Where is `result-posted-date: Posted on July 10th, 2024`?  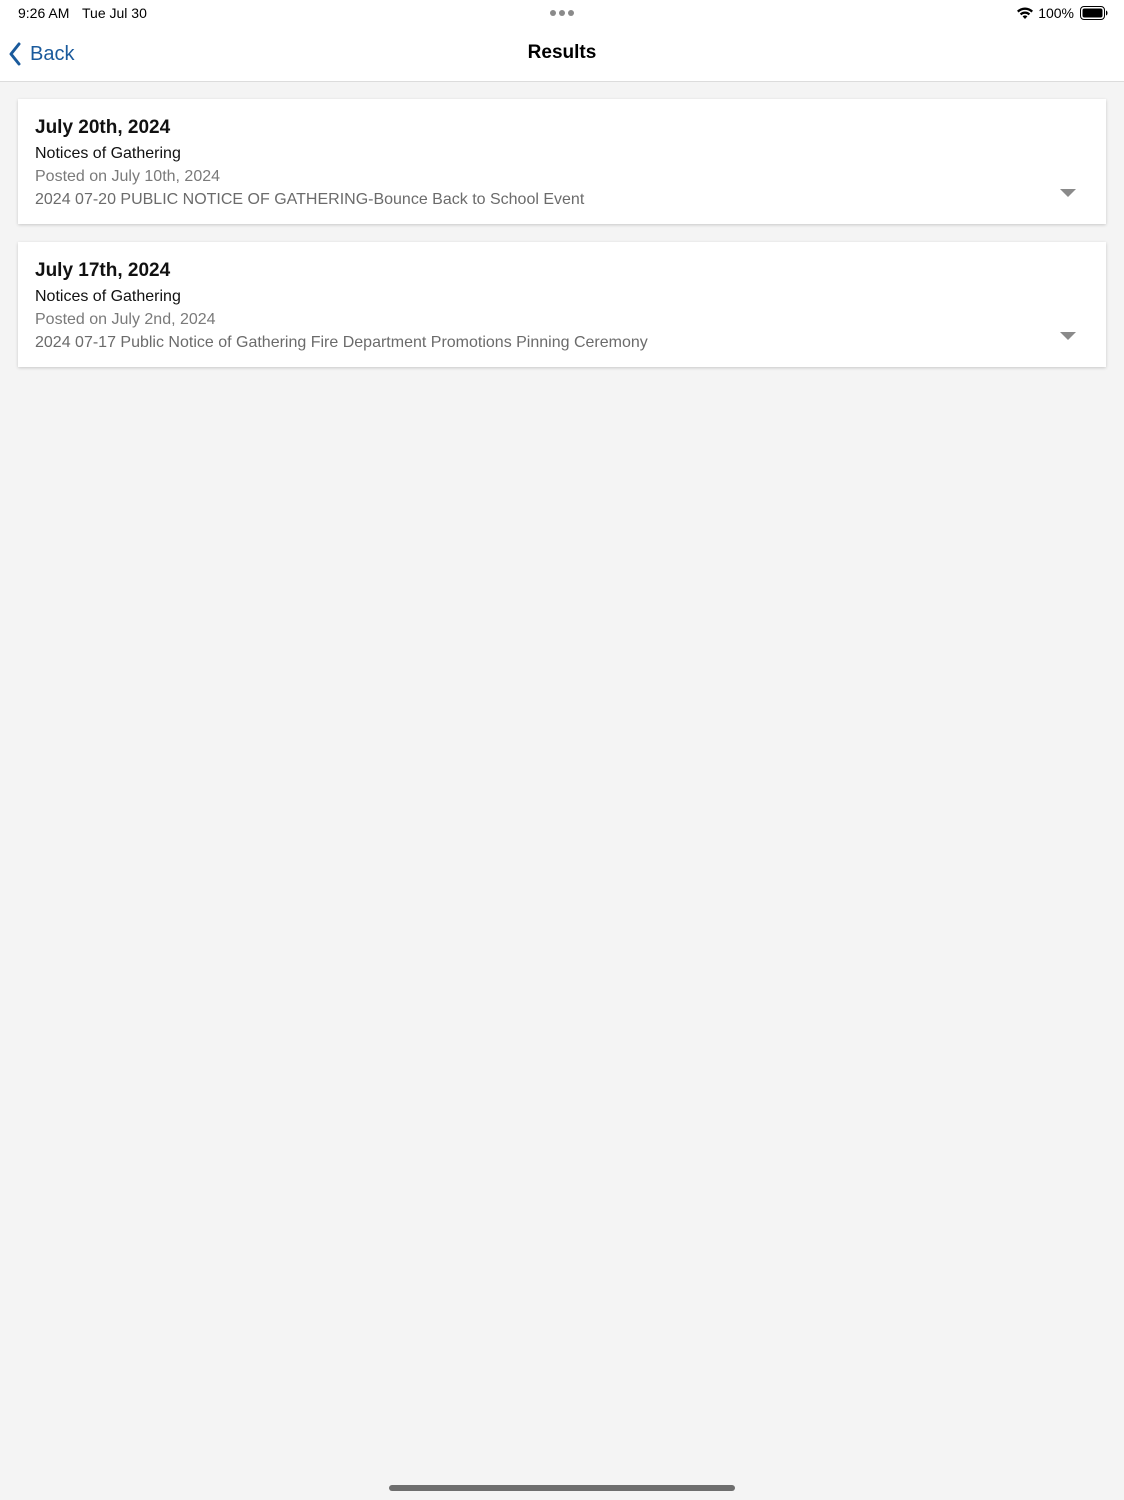
result-posted-date: Posted on July 10th, 2024 is located at coordinates (128, 176).